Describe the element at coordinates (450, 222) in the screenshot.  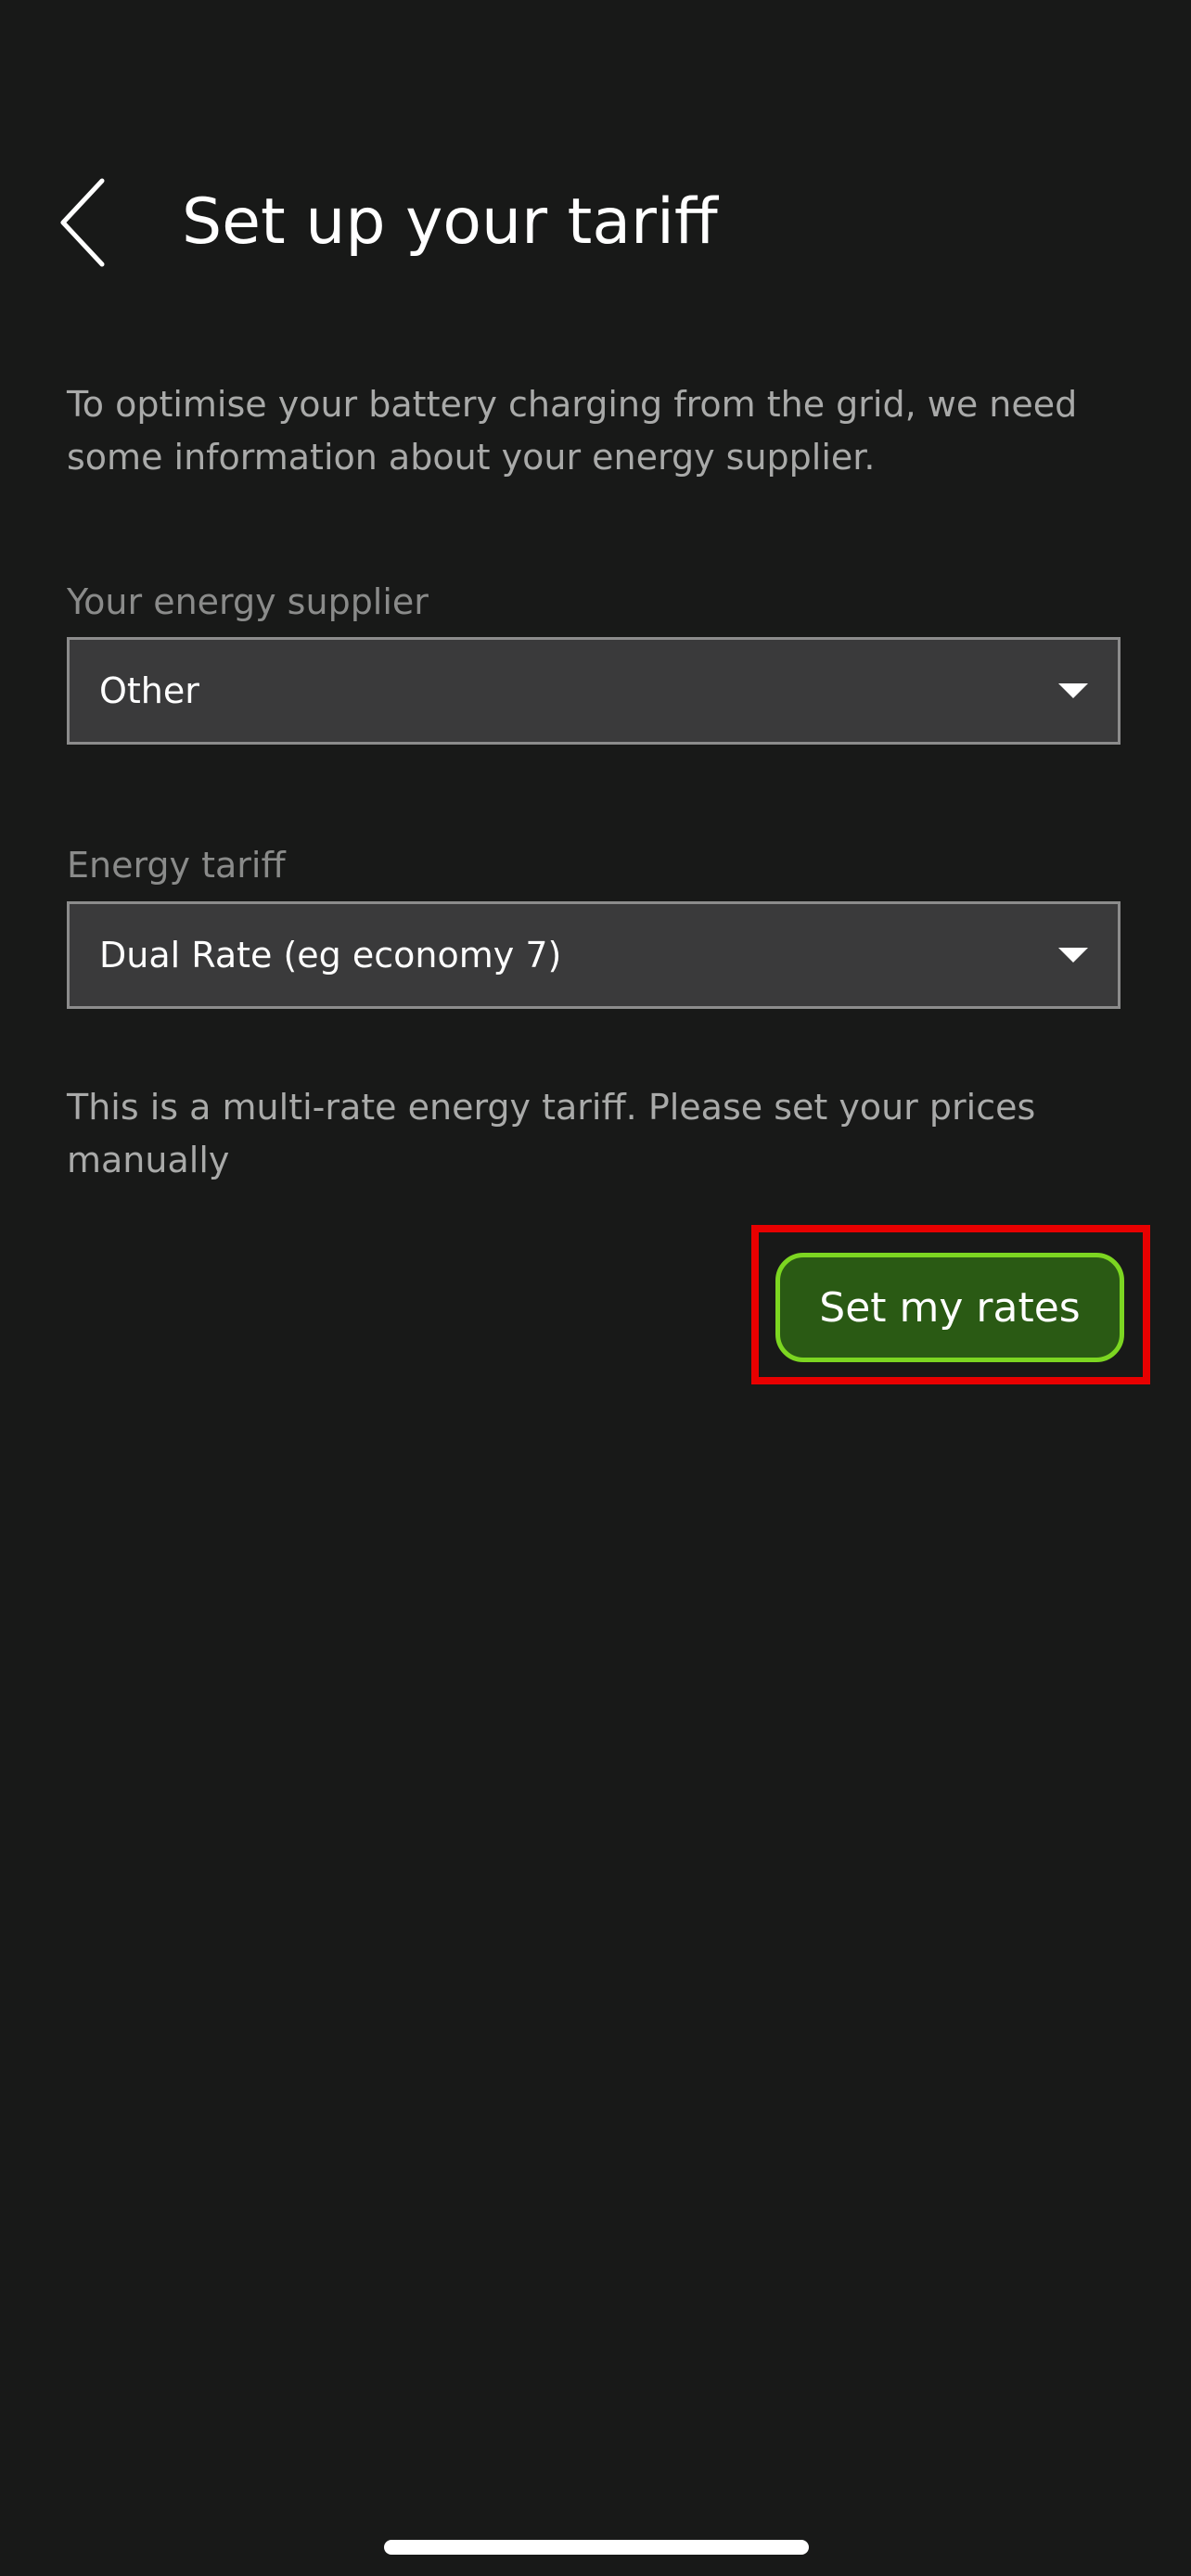
I see `page-title: Set up your tariff` at that location.